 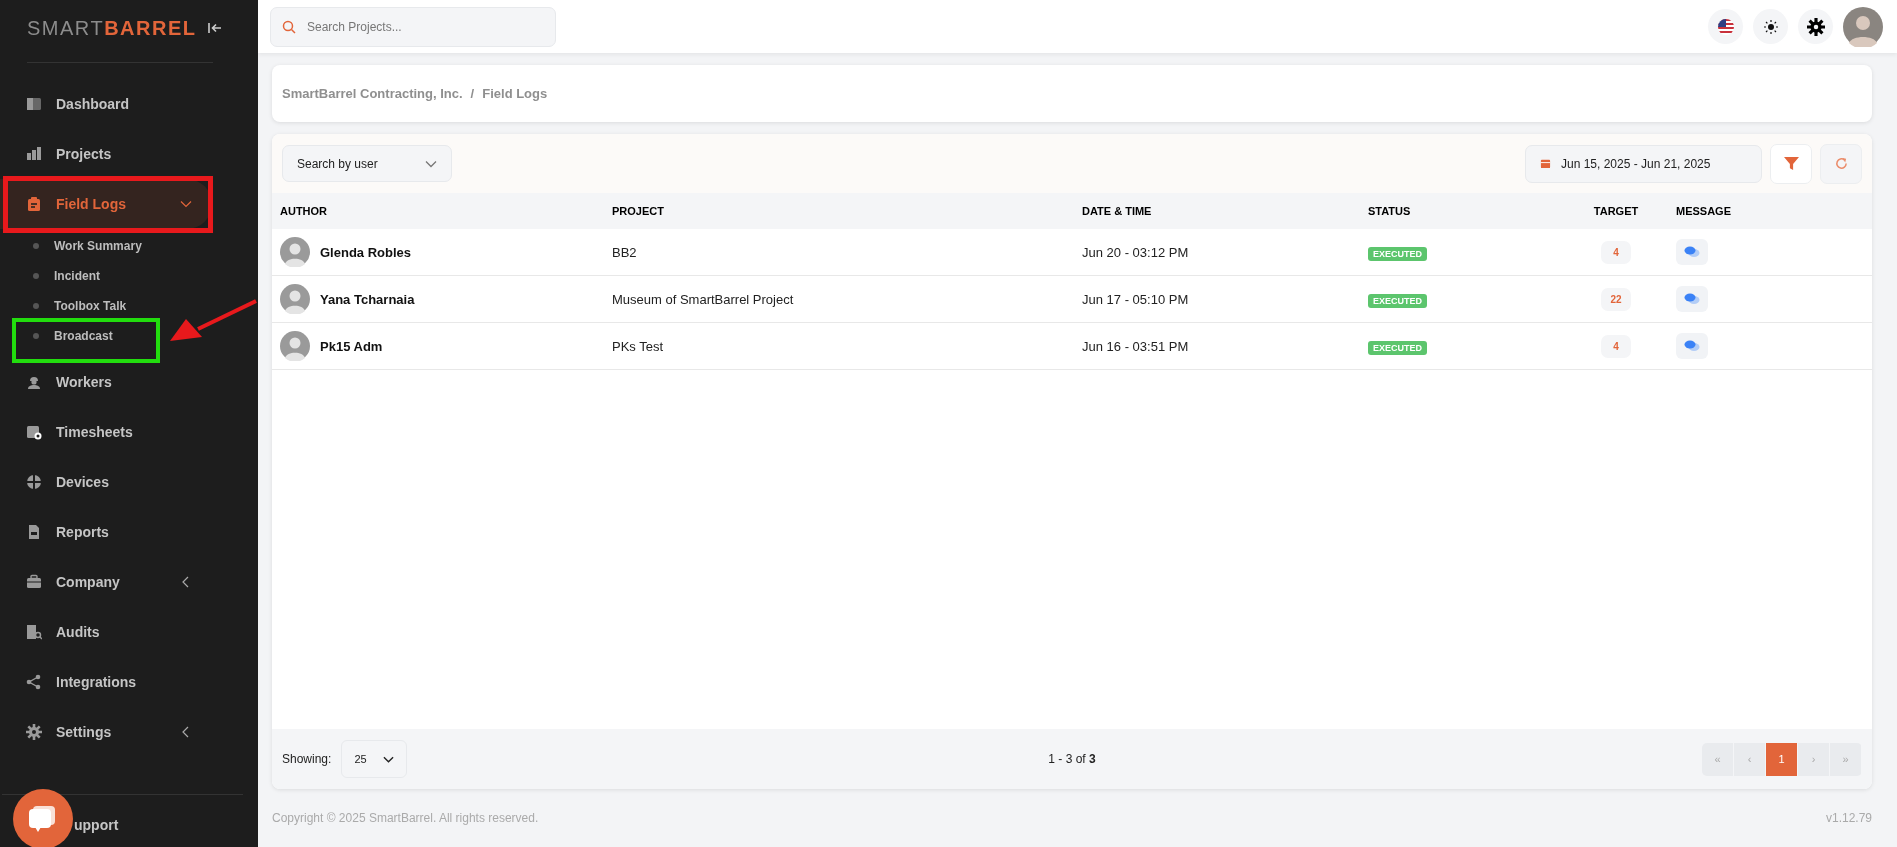 I want to click on sub-nav-item: Work Summary, so click(x=71, y=246).